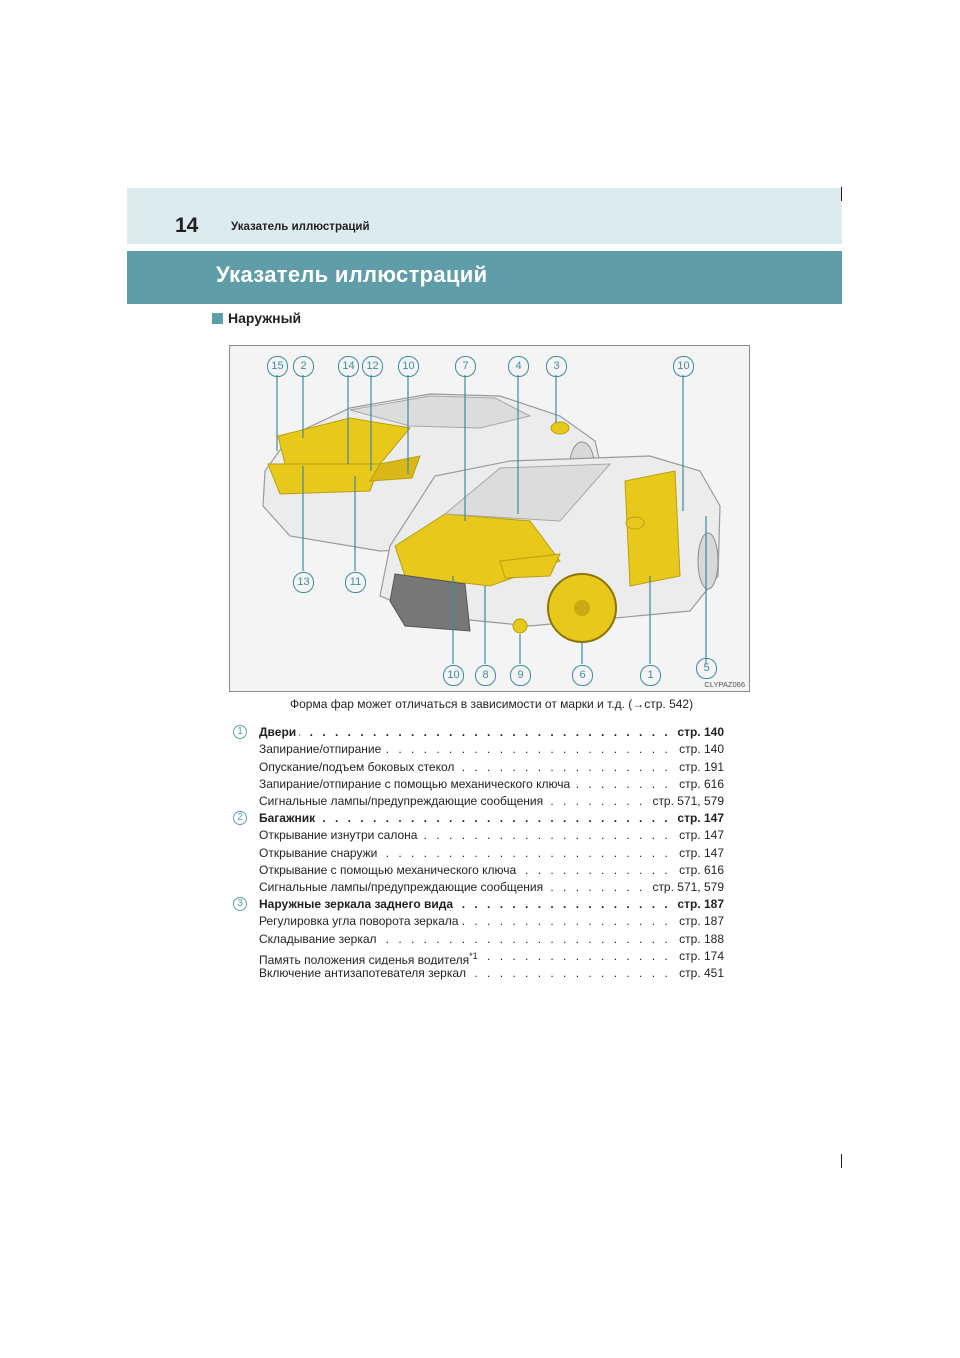  I want to click on item-page: стр. 174, so click(700, 956).